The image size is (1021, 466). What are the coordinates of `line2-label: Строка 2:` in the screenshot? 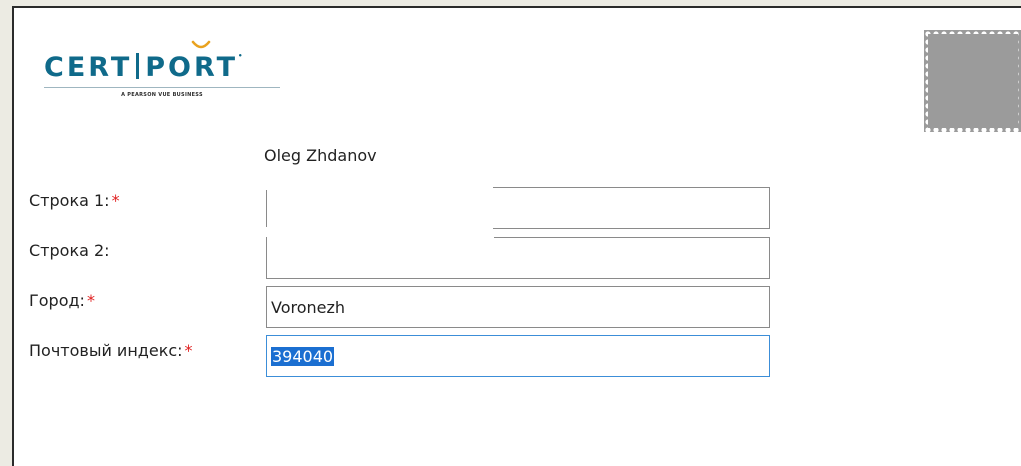 It's located at (69, 250).